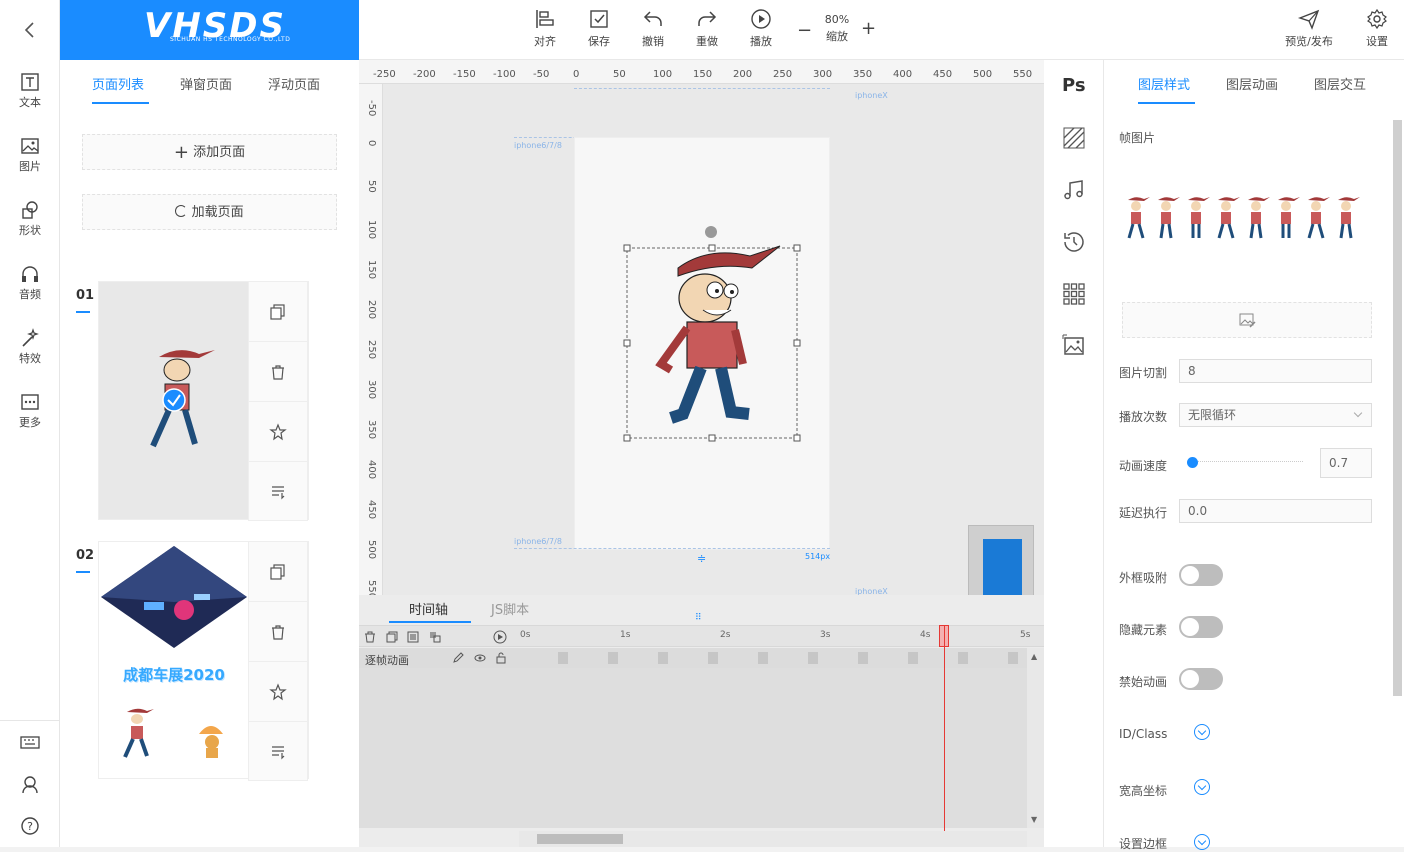 Image resolution: width=1404 pixels, height=852 pixels. What do you see at coordinates (501, 658) in the screenshot?
I see `lock-icon` at bounding box center [501, 658].